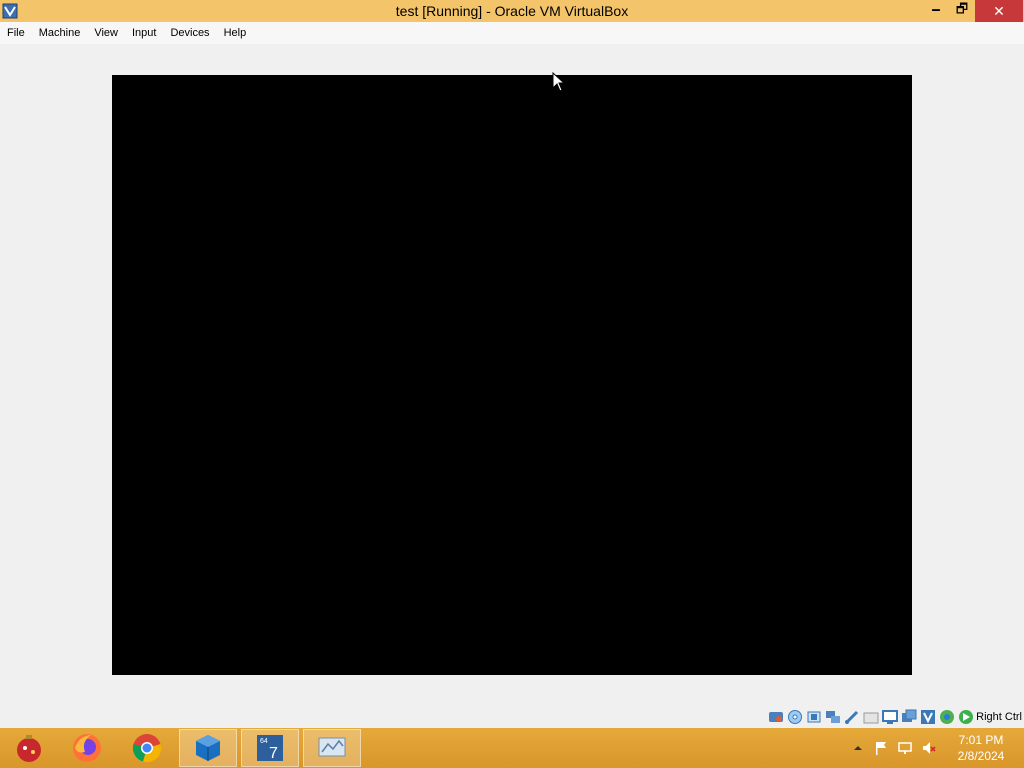 The width and height of the screenshot is (1024, 768). I want to click on resource-monitor-icon, so click(332, 747).